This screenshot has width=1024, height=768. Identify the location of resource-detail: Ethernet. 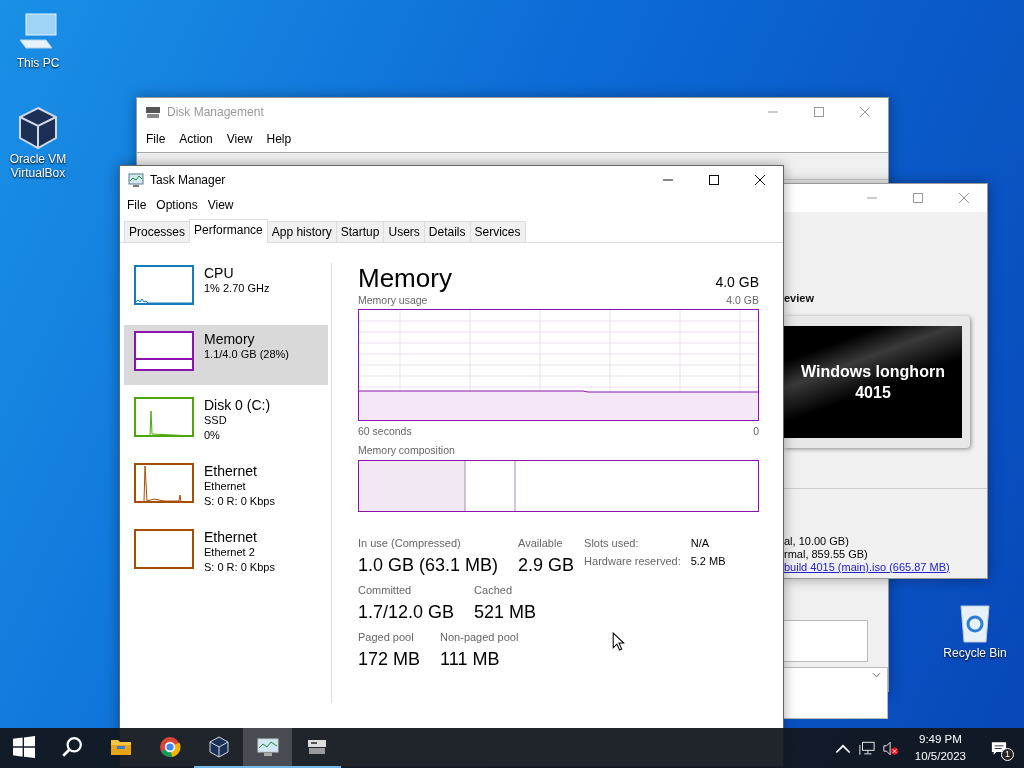
(225, 486).